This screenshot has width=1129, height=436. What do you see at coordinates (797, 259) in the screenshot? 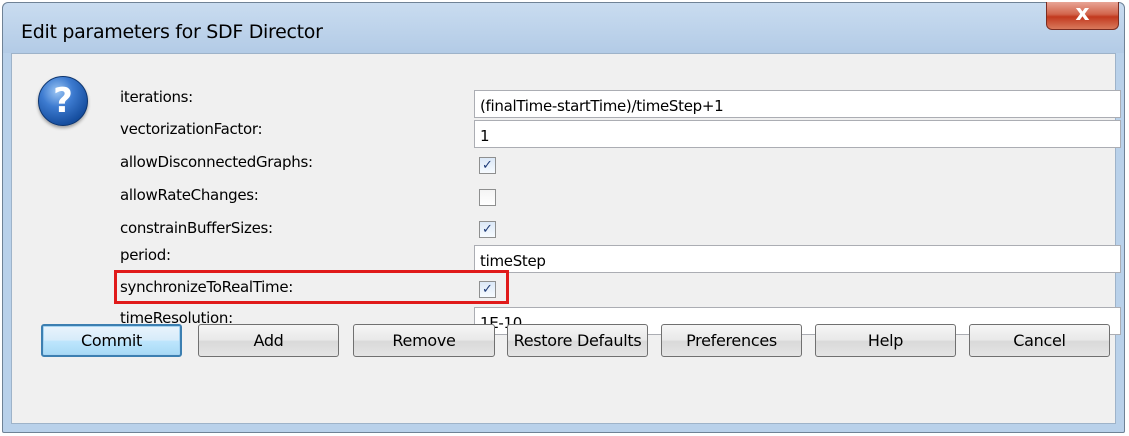
I see `period-field: timeStep` at bounding box center [797, 259].